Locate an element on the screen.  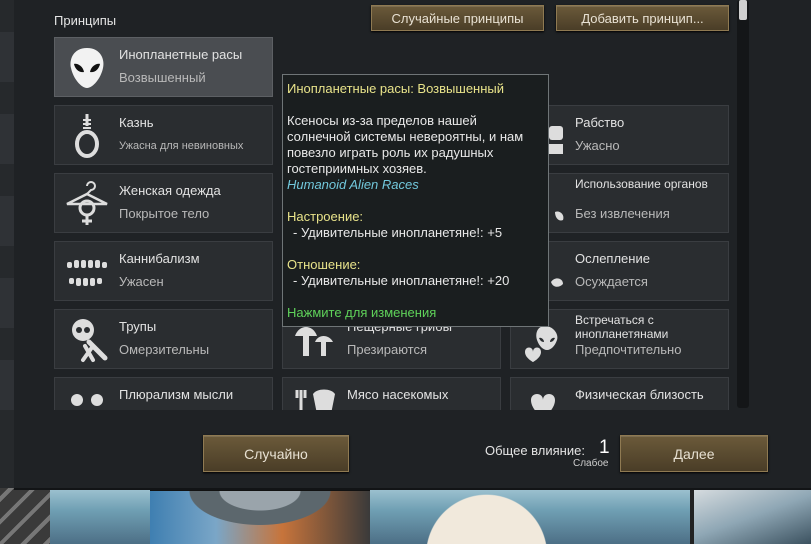
principle-card-thought-pluralism: Плюрализм мысли is located at coordinates (163, 393).